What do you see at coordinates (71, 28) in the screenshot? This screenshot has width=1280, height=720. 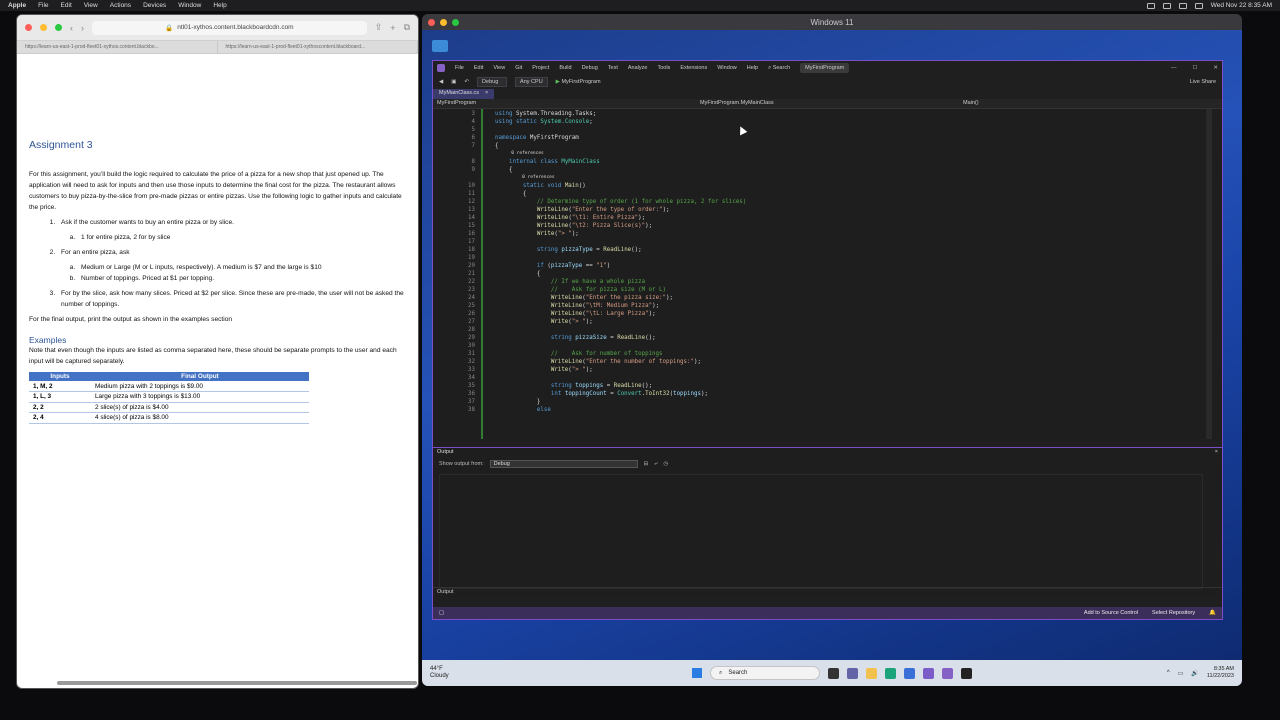 I see `back-icon: ‹` at bounding box center [71, 28].